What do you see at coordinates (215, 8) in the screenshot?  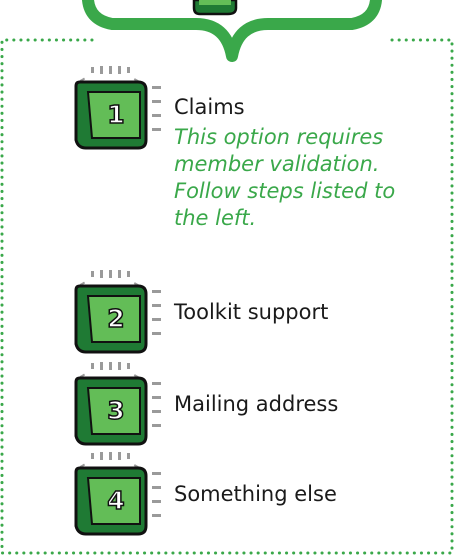 I see `top-key-fragment` at bounding box center [215, 8].